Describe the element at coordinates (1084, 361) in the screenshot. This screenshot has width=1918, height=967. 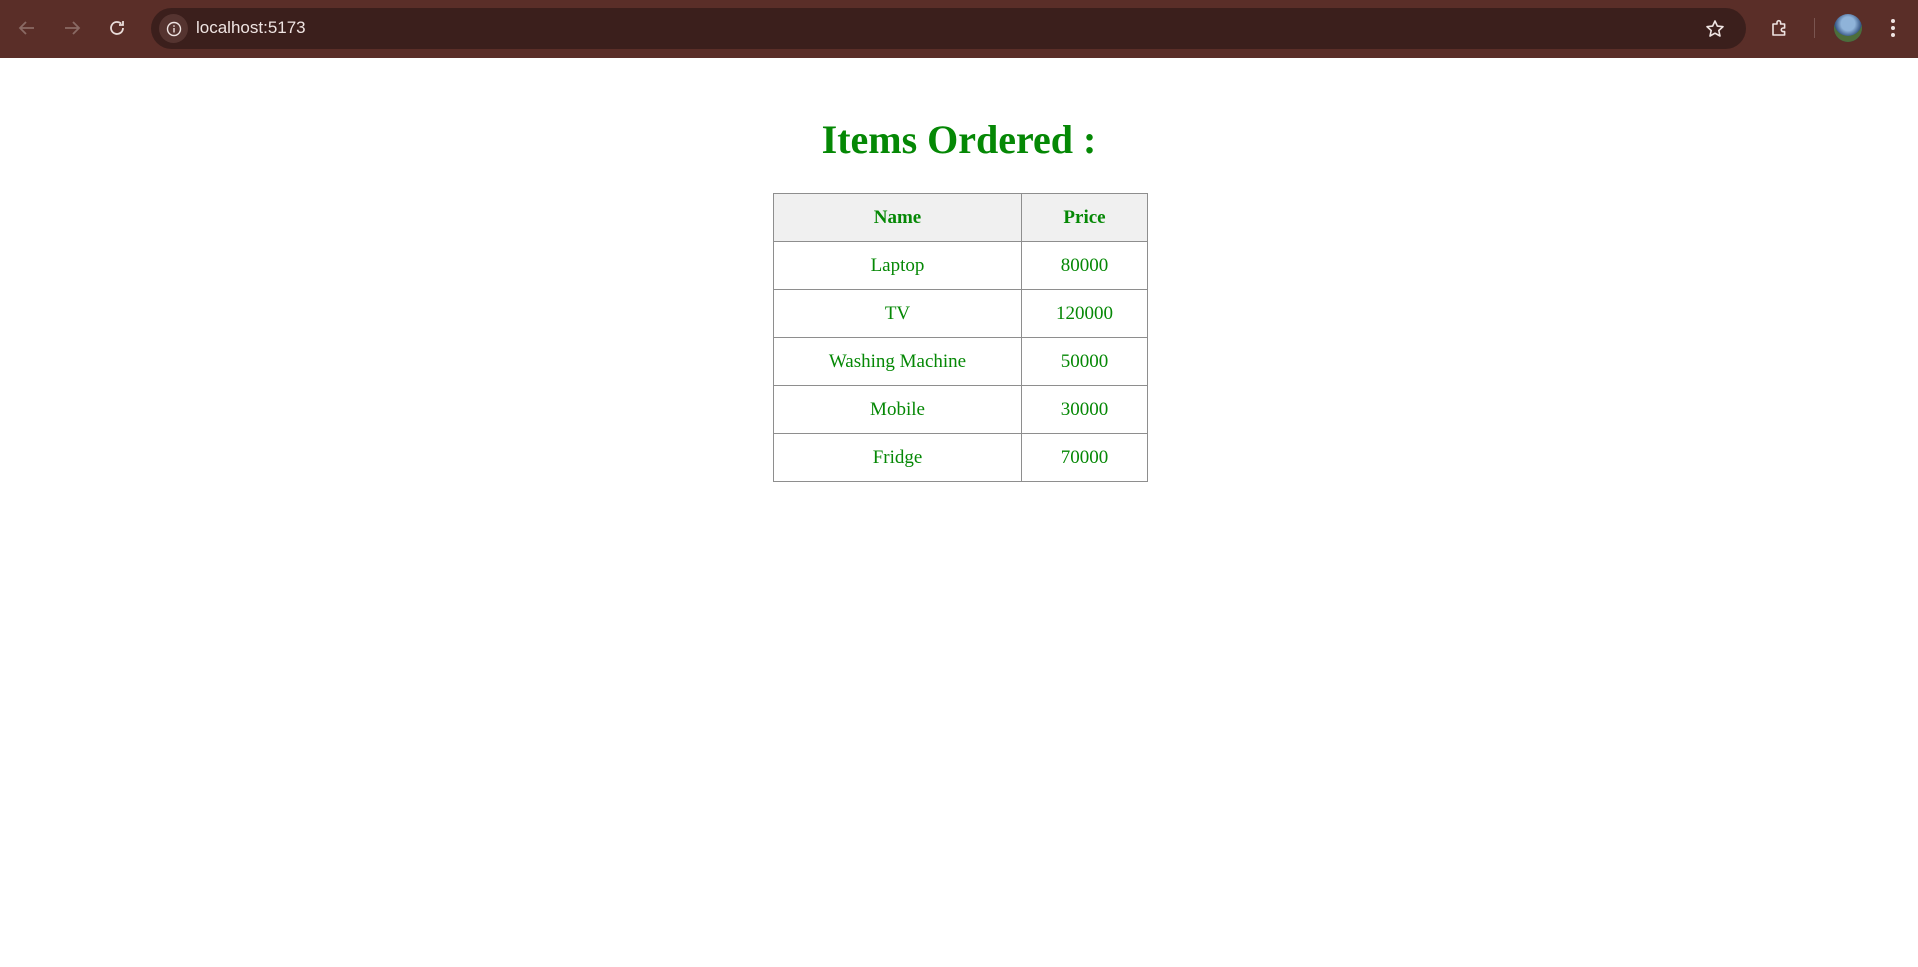
I see `item-price-cell: 50000` at that location.